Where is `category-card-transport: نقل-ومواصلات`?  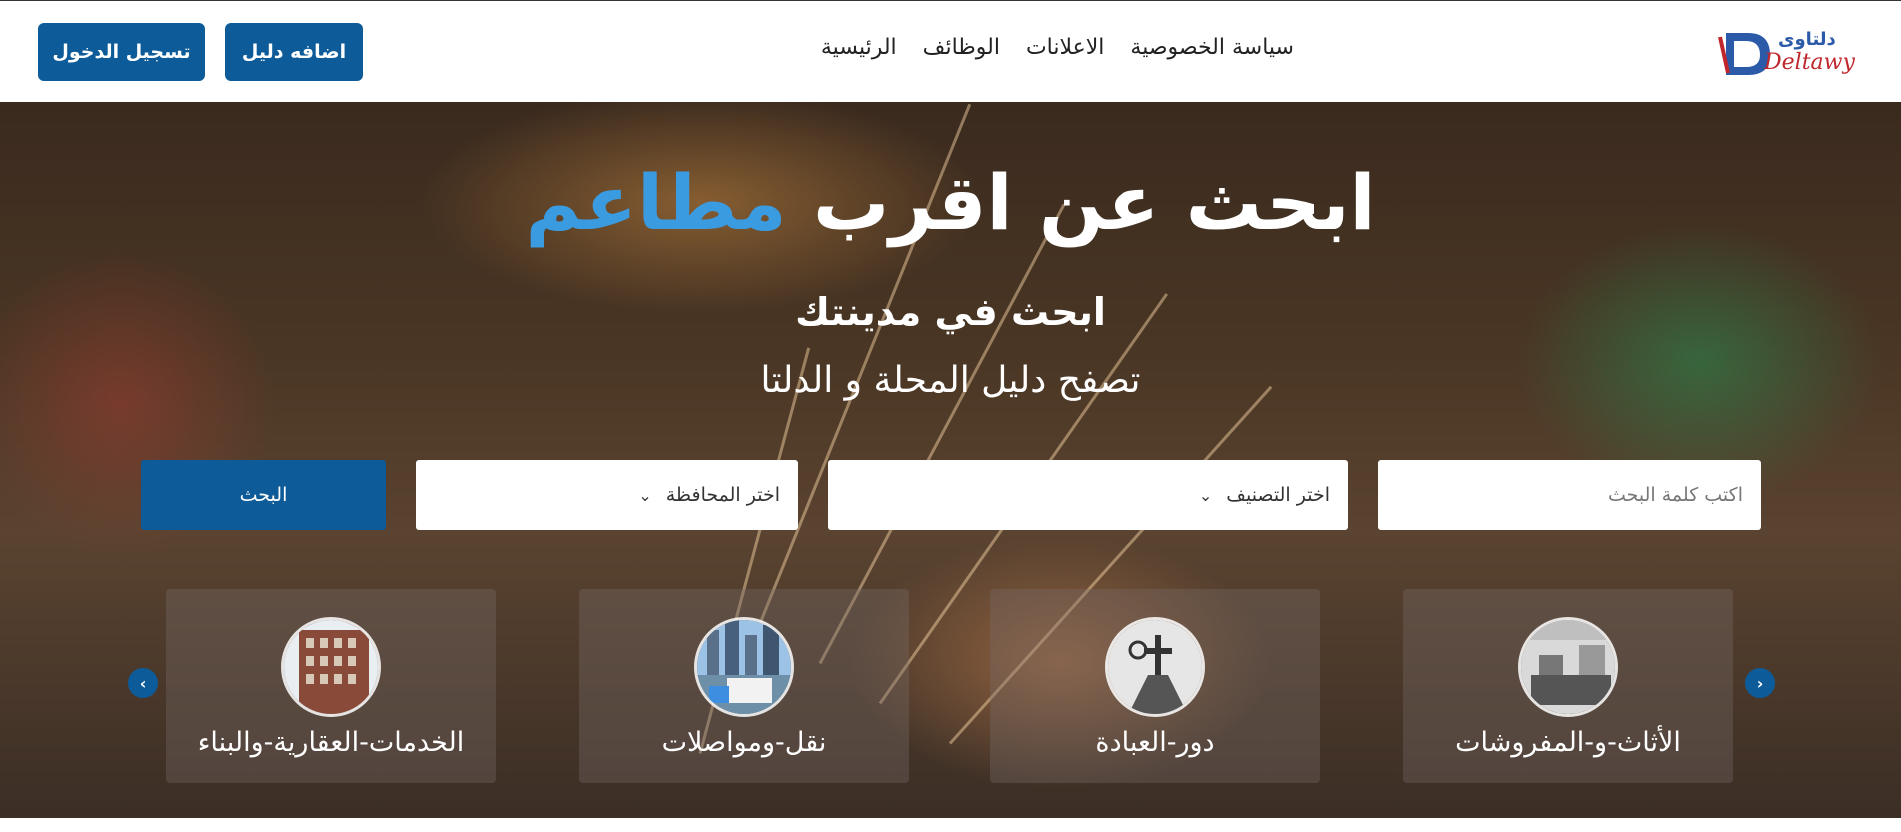 category-card-transport: نقل-ومواصلات is located at coordinates (744, 686).